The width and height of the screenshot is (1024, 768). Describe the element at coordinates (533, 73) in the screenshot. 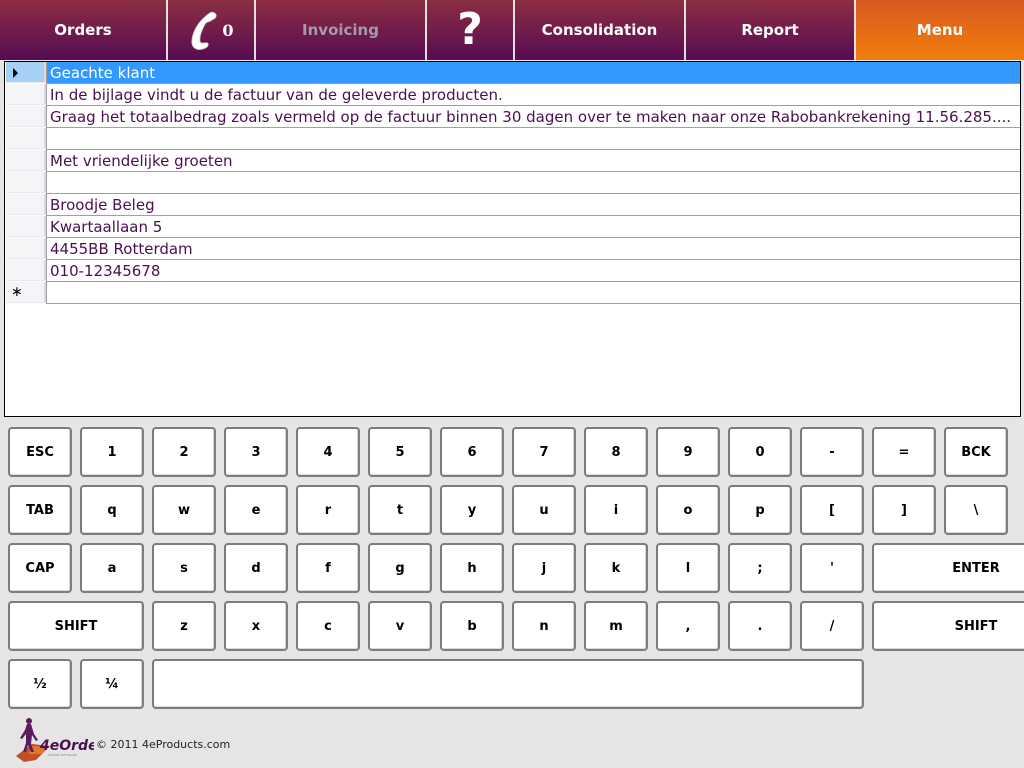

I see `grid-cell: Geachte klant` at that location.